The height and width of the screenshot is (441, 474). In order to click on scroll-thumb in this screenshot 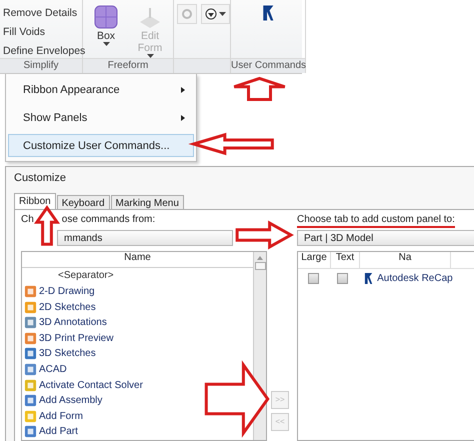, I will do `click(260, 266)`.